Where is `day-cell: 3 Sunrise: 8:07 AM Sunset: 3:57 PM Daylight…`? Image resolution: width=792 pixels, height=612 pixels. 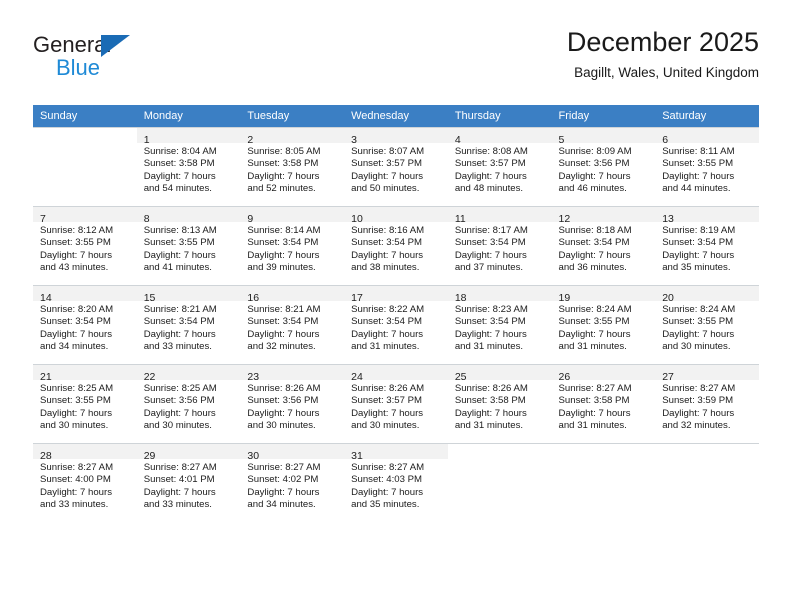
day-cell: 3 Sunrise: 8:07 AM Sunset: 3:57 PM Daylight… is located at coordinates (396, 166).